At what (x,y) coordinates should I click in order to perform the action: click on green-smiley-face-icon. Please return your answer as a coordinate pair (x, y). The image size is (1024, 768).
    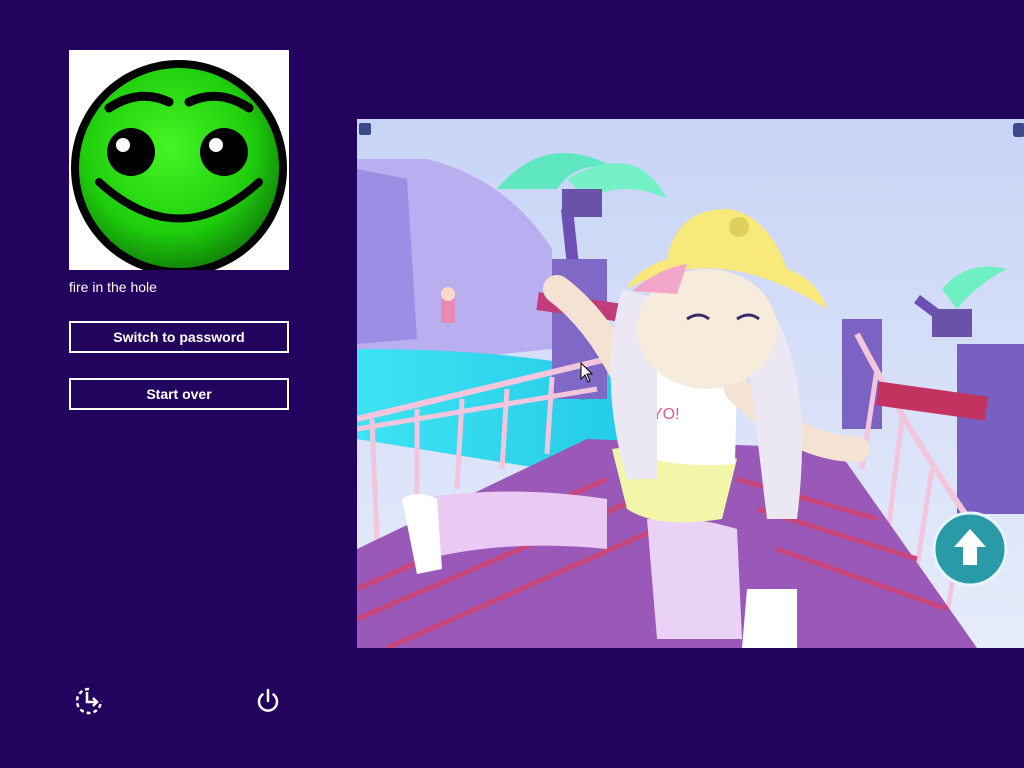
    Looking at the image, I should click on (179, 165).